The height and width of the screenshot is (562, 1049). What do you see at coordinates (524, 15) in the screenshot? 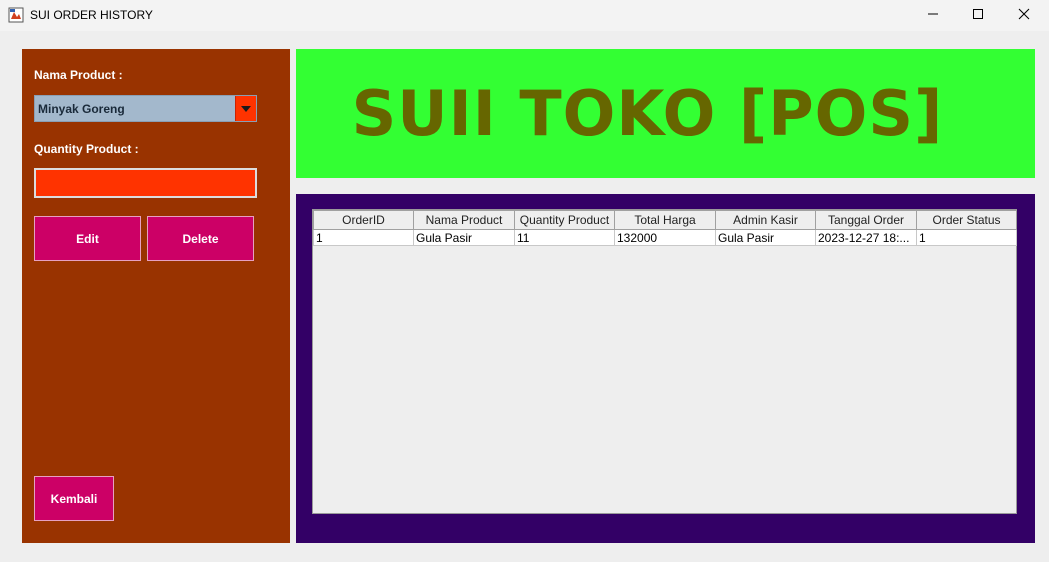
I see `title-bar: SUI ORDER HISTORY` at bounding box center [524, 15].